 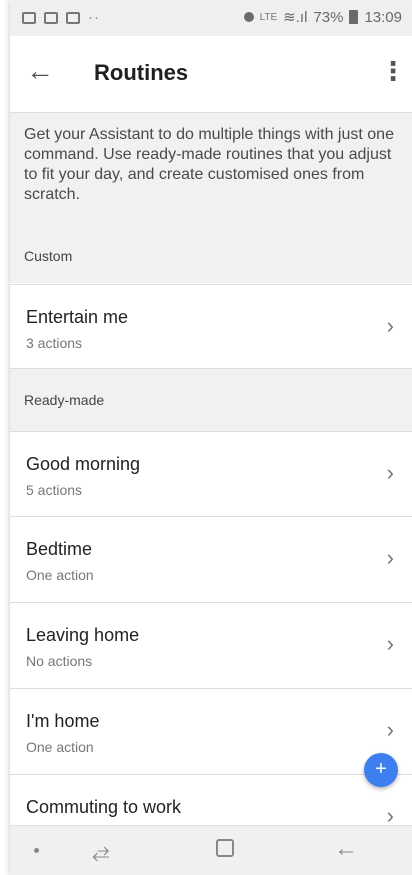 What do you see at coordinates (248, 17) in the screenshot?
I see `alarm-icon` at bounding box center [248, 17].